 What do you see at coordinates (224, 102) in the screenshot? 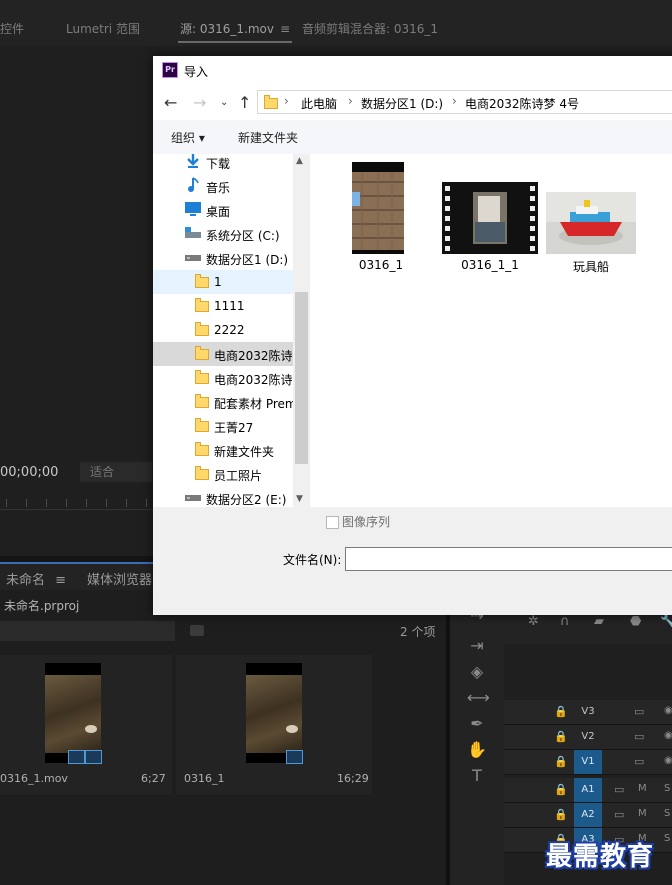
I see `recent-locations-chevron-icon: ⌄` at bounding box center [224, 102].